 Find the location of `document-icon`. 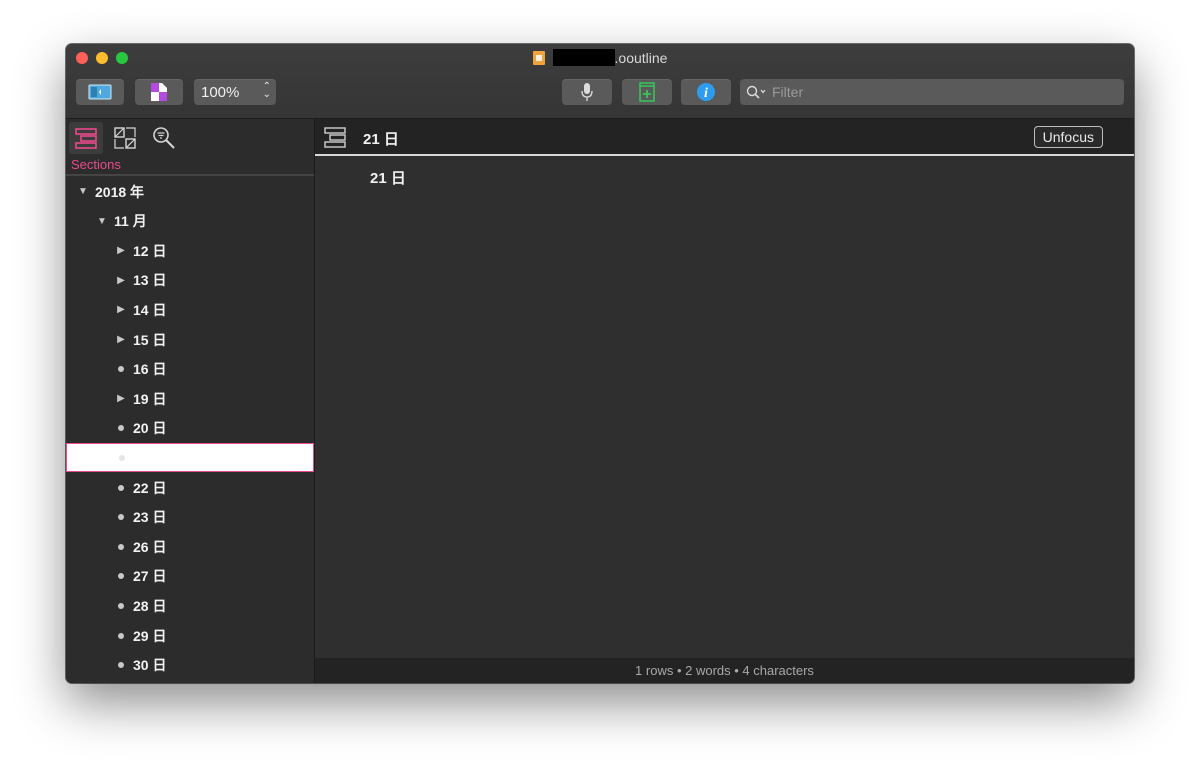

document-icon is located at coordinates (538, 58).